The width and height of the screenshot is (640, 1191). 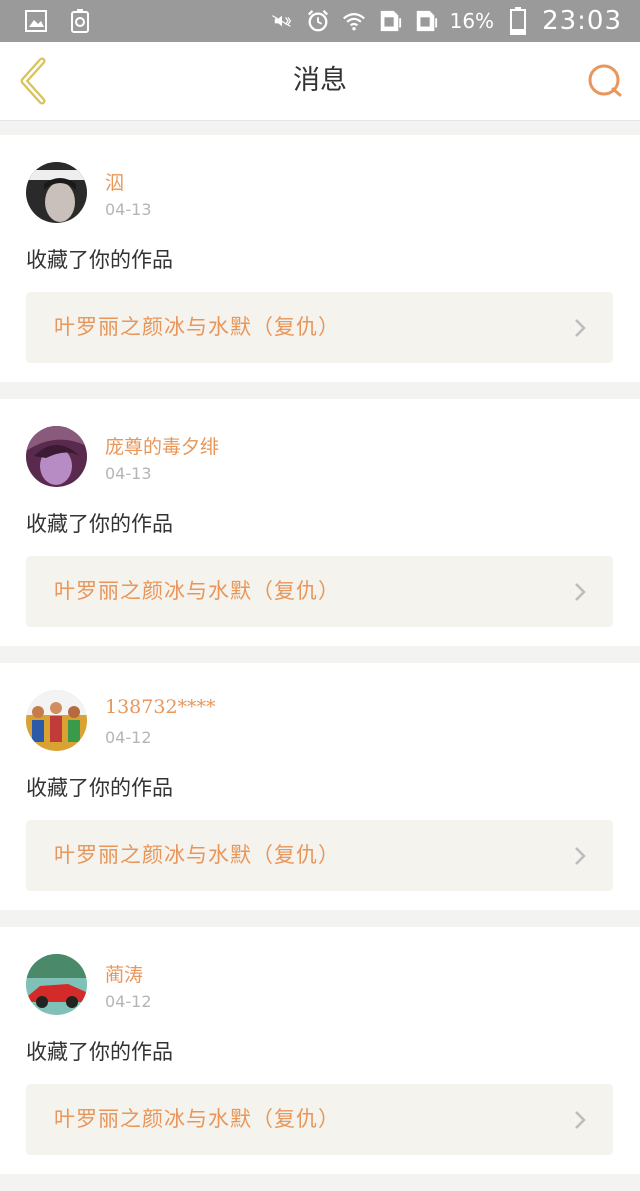 What do you see at coordinates (582, 21) in the screenshot?
I see `clock: 23:03` at bounding box center [582, 21].